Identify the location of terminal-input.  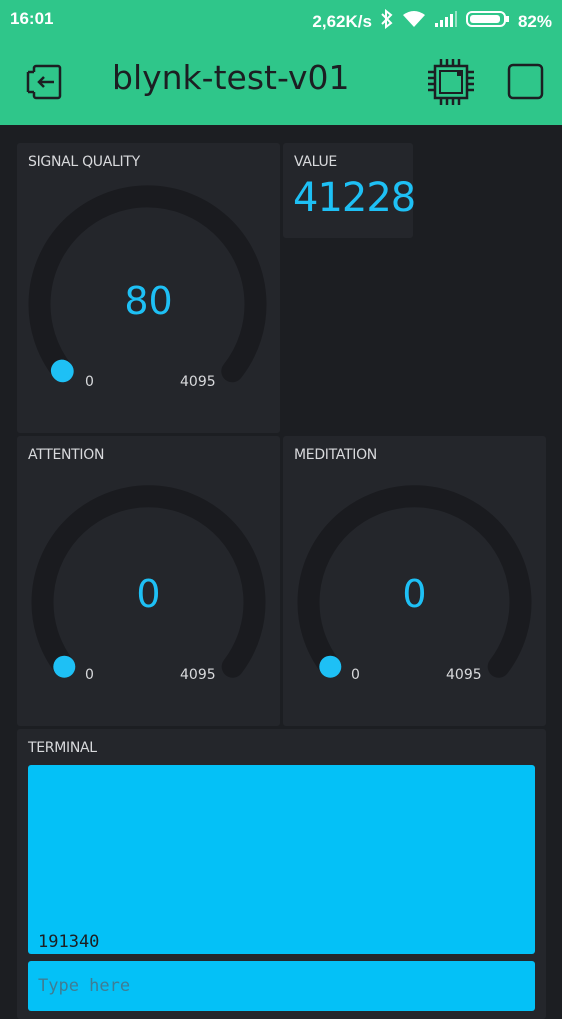
(281, 986).